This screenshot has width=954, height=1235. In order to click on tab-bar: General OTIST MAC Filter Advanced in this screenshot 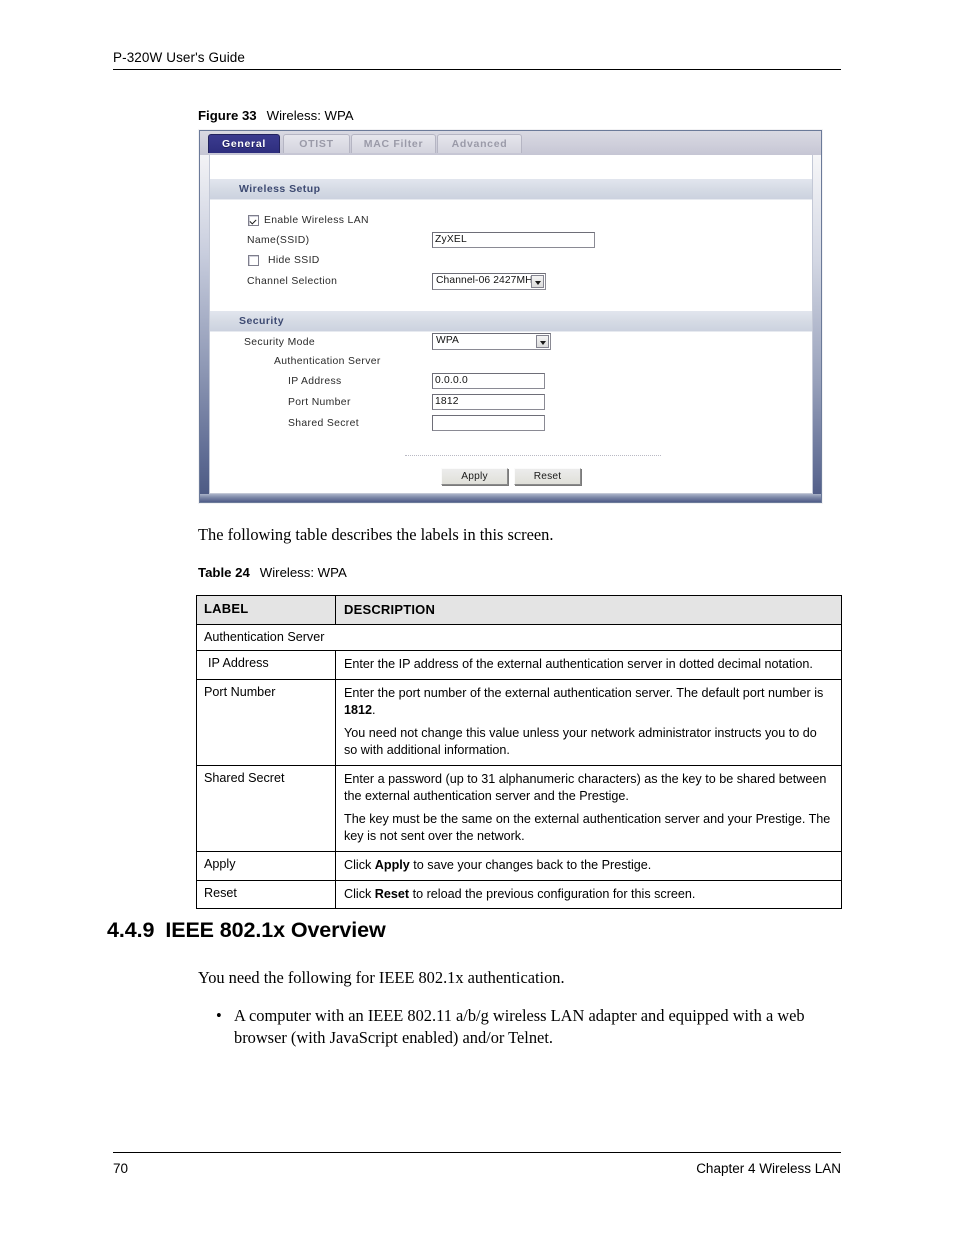, I will do `click(510, 143)`.